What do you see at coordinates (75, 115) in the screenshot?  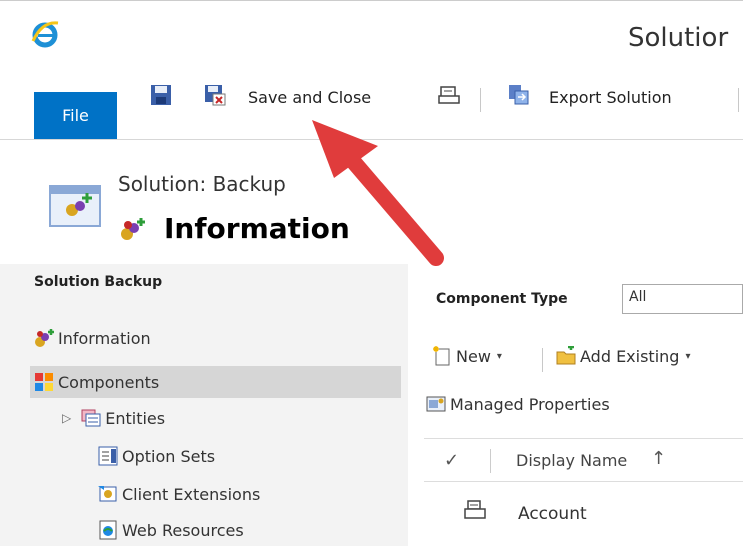 I see `file-button: File` at bounding box center [75, 115].